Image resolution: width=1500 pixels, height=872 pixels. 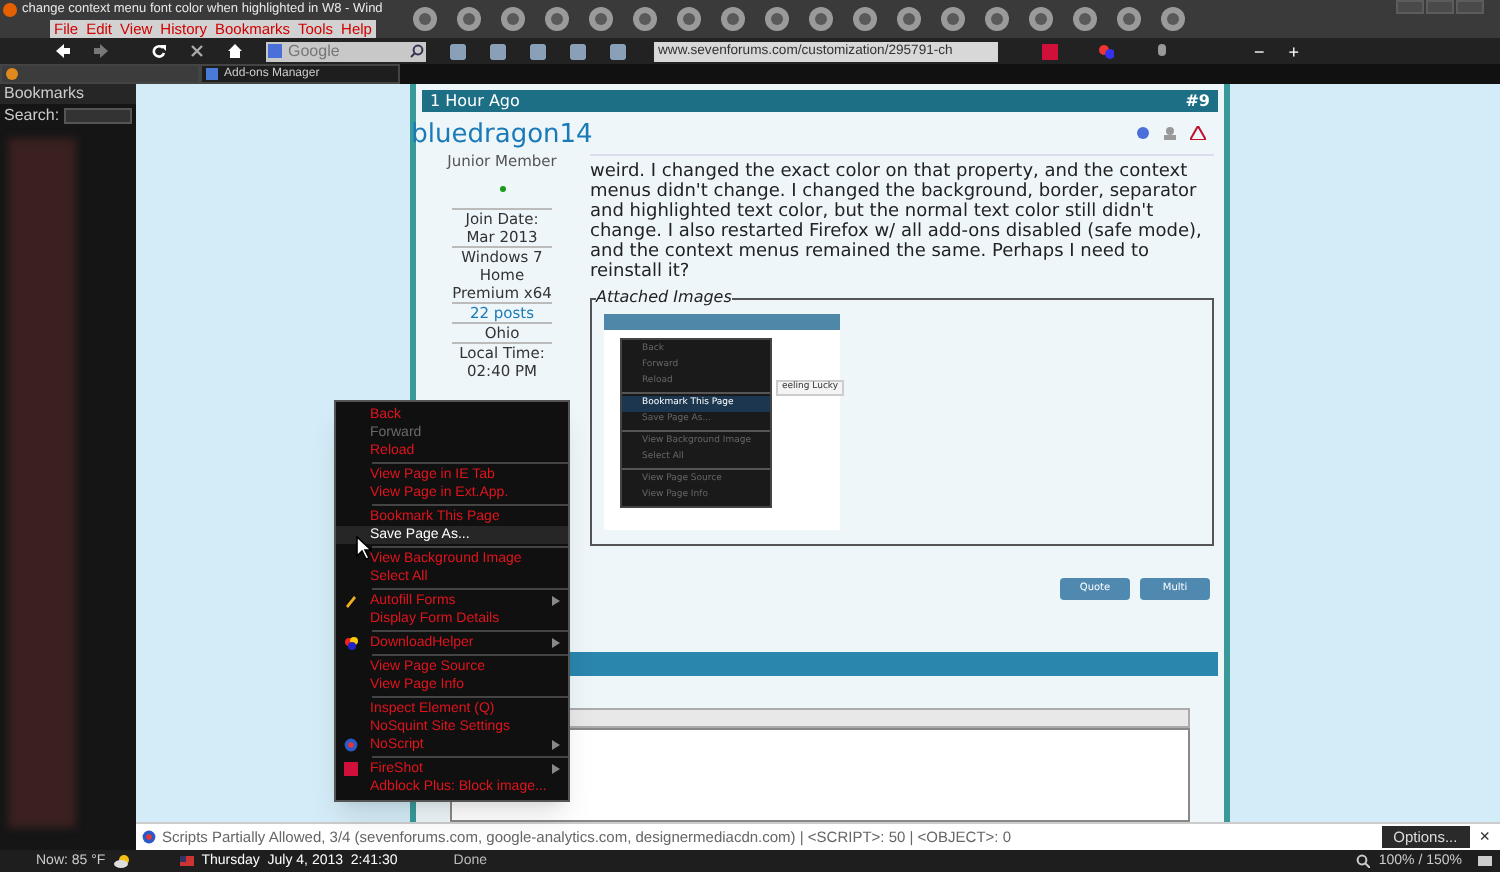 What do you see at coordinates (364, 548) in the screenshot?
I see `mouse-cursor-icon` at bounding box center [364, 548].